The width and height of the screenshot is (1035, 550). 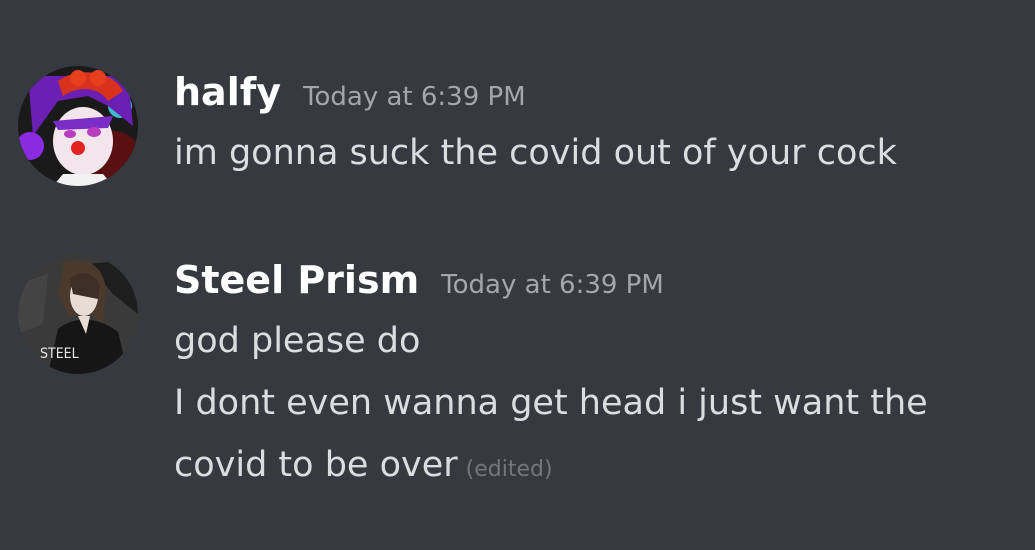 I want to click on message-header: halfy Today at 6:39 PM, so click(x=599, y=92).